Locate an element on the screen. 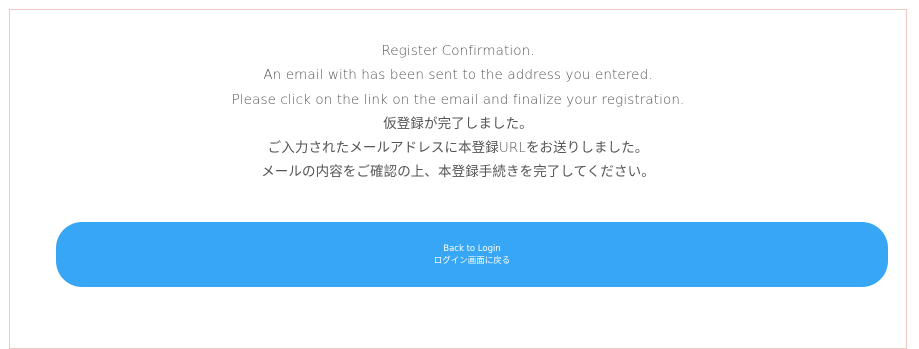 This screenshot has height=349, width=919. url-sent-text: ご入力されたメールアドレスに本登録URLをお送りしました。 is located at coordinates (458, 148).